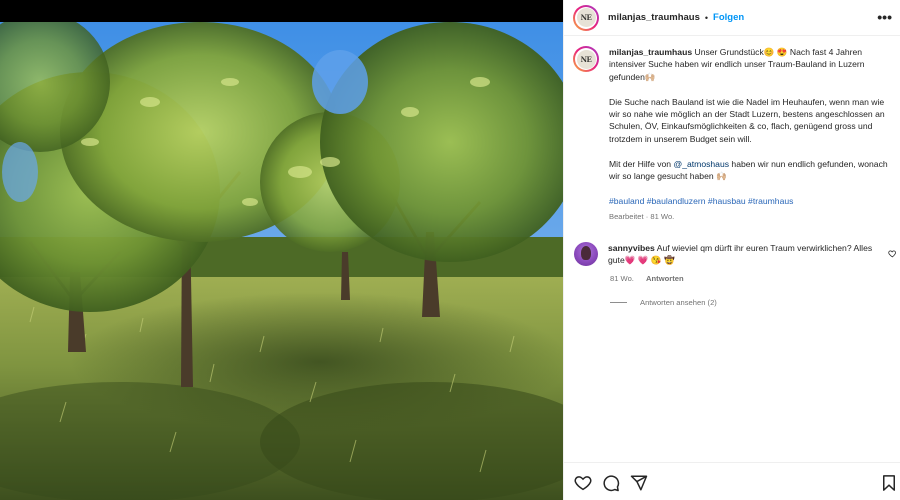  I want to click on caption-text-3a: Mit der Hilfe von, so click(641, 163).